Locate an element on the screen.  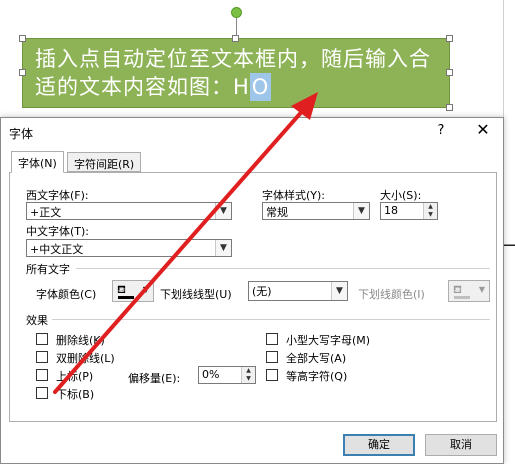
chinese-font-value: +中文正文 is located at coordinates (57, 249).